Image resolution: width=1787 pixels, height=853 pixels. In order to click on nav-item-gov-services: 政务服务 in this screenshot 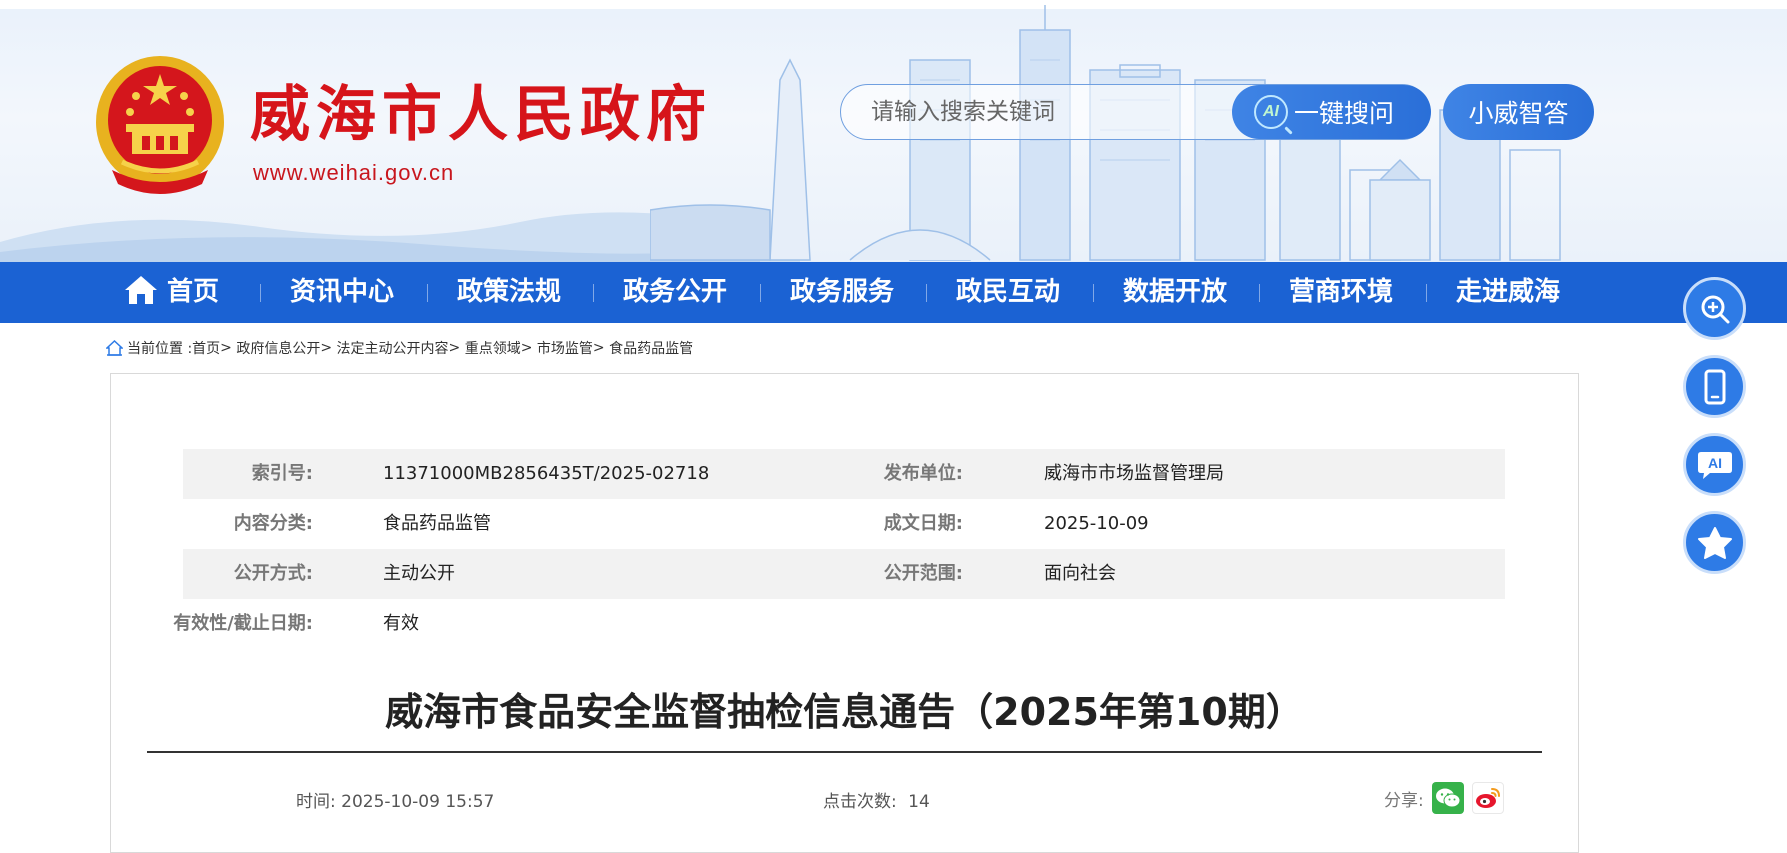, I will do `click(842, 292)`.